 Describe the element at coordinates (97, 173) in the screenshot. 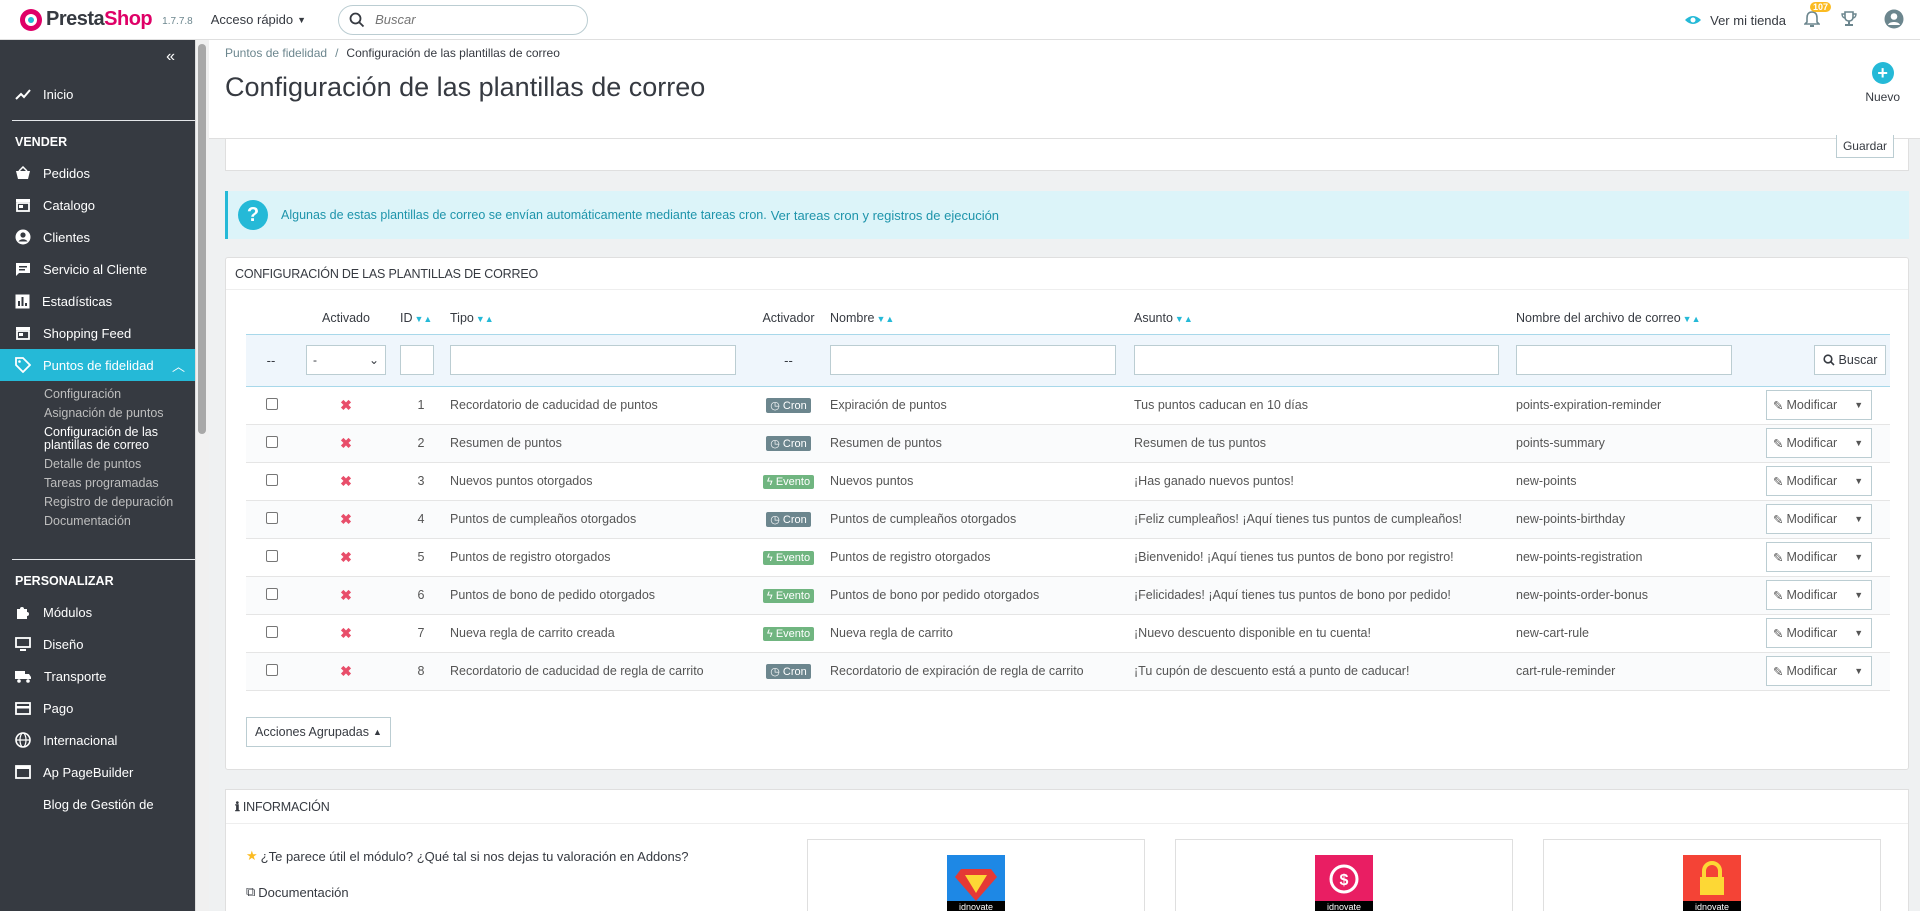

I see `sidebar-item-orders: Pedidos` at that location.